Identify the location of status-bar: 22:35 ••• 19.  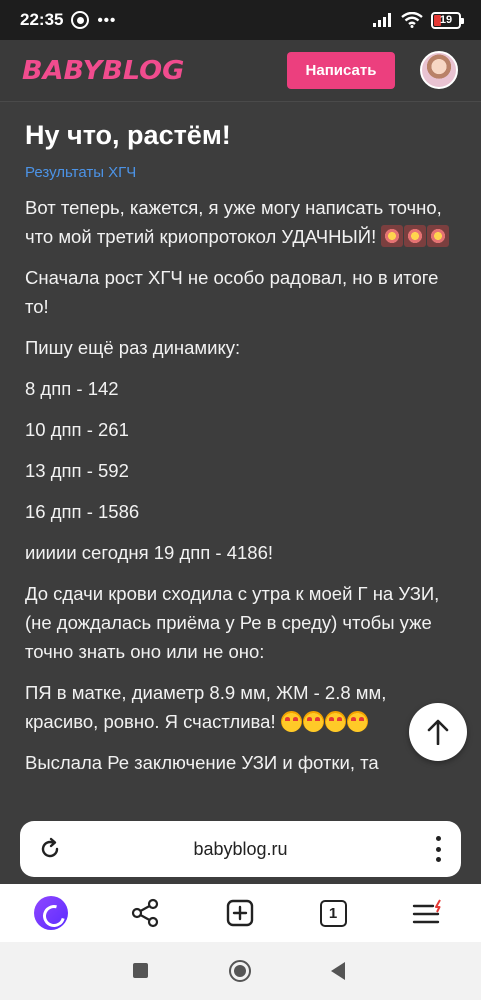
(240, 20).